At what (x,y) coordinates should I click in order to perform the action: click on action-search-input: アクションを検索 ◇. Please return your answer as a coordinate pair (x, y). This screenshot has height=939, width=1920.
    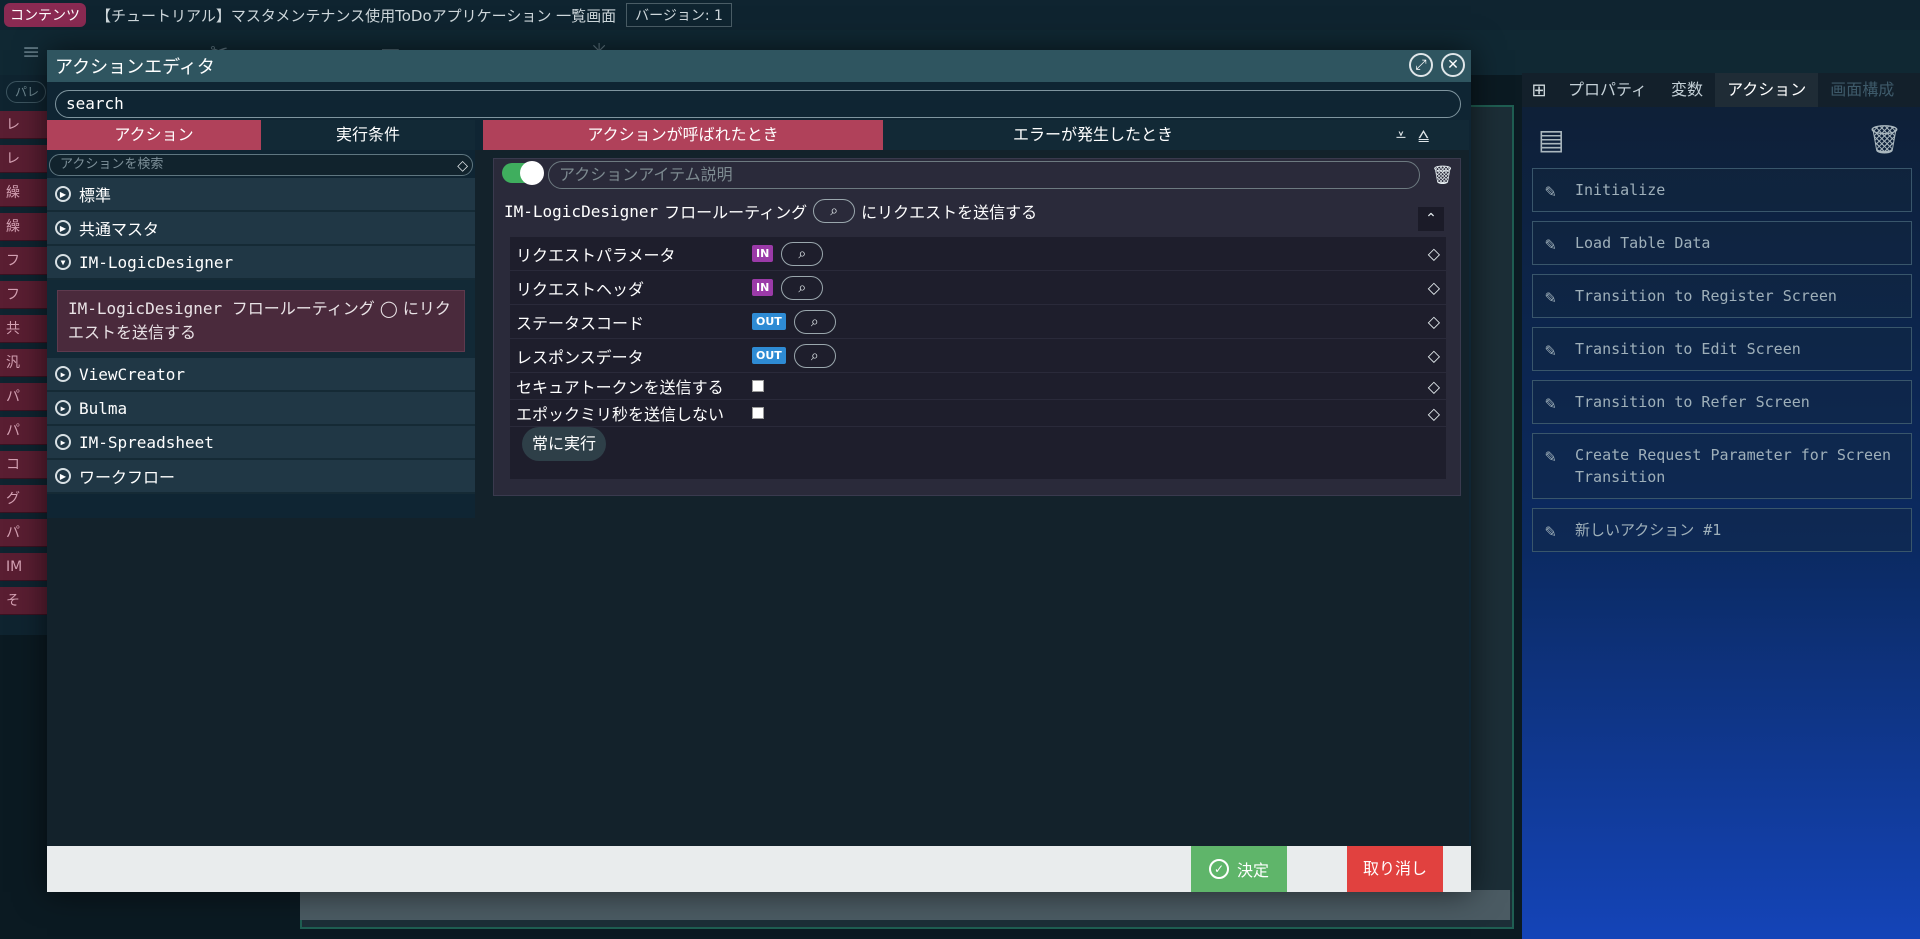
    Looking at the image, I should click on (261, 165).